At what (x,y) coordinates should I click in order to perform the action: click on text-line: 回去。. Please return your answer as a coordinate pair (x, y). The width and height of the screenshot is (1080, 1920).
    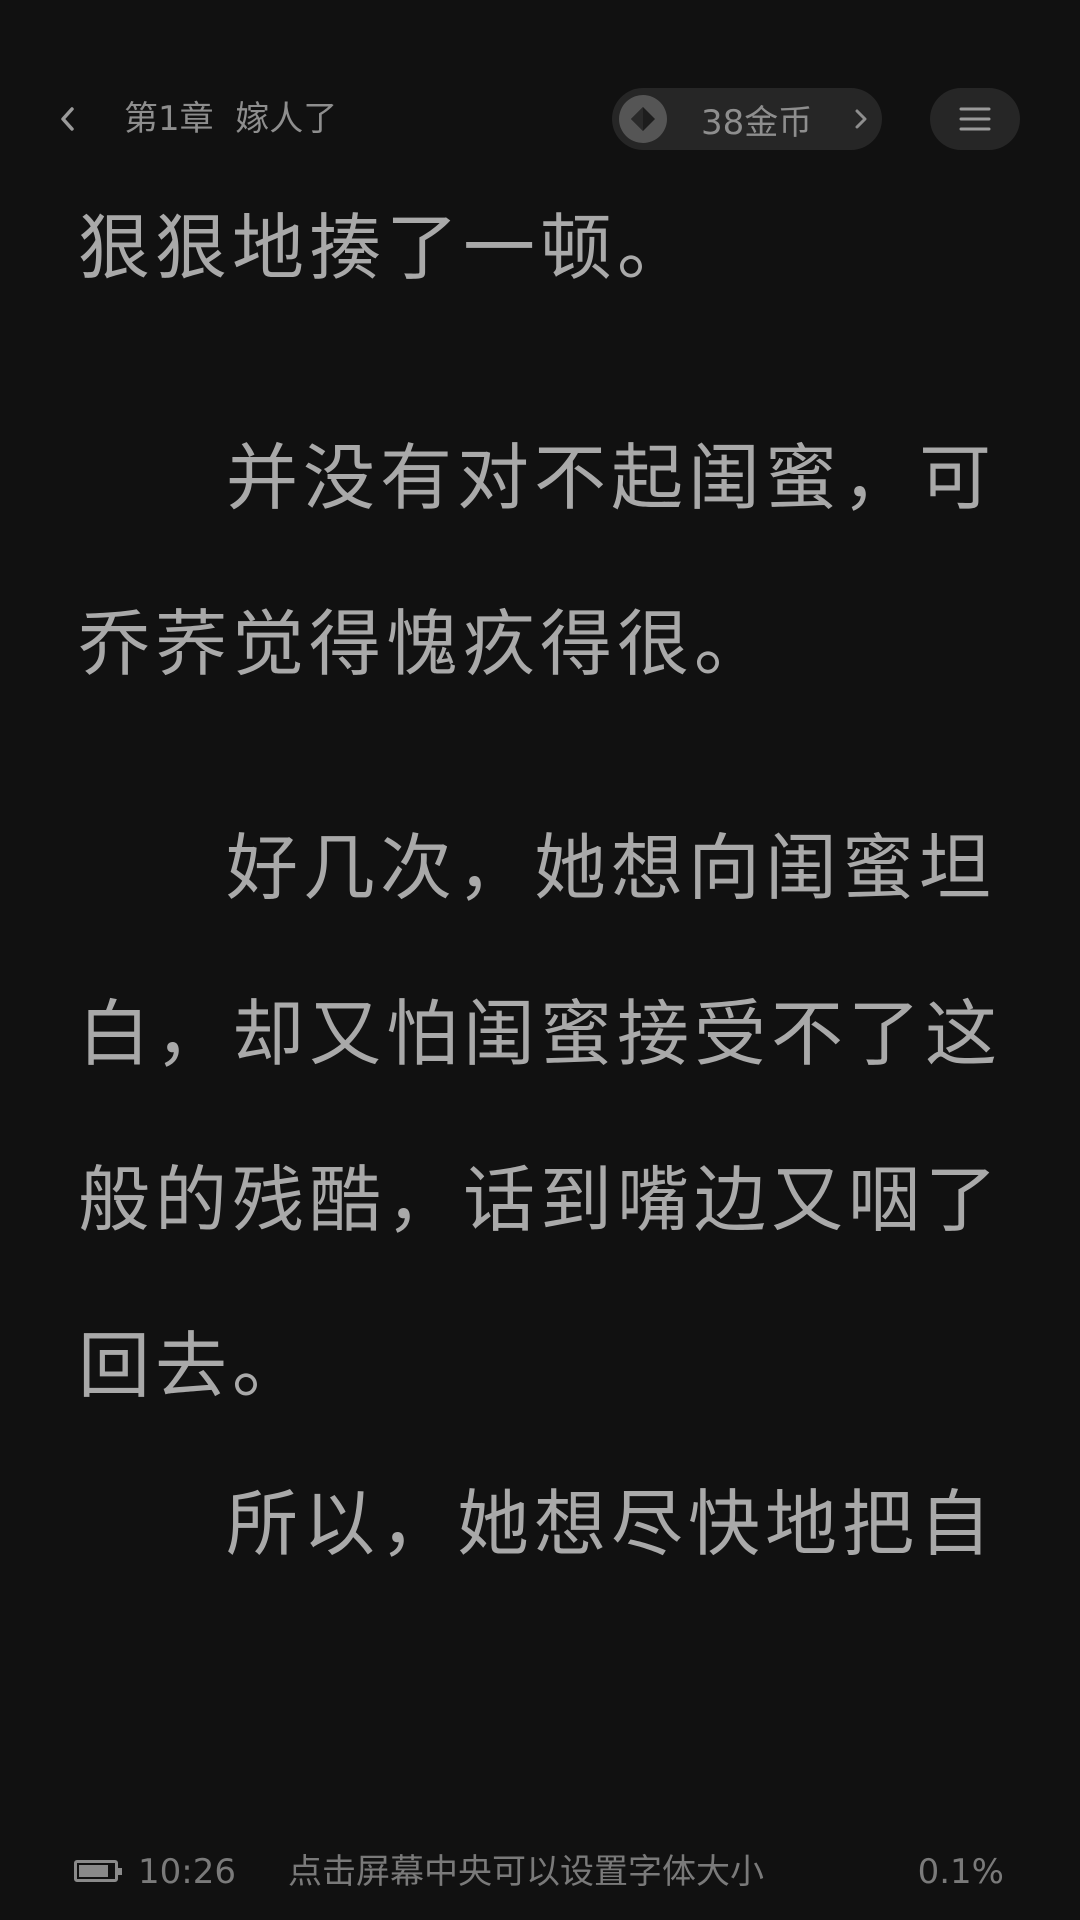
    Looking at the image, I should click on (194, 1366).